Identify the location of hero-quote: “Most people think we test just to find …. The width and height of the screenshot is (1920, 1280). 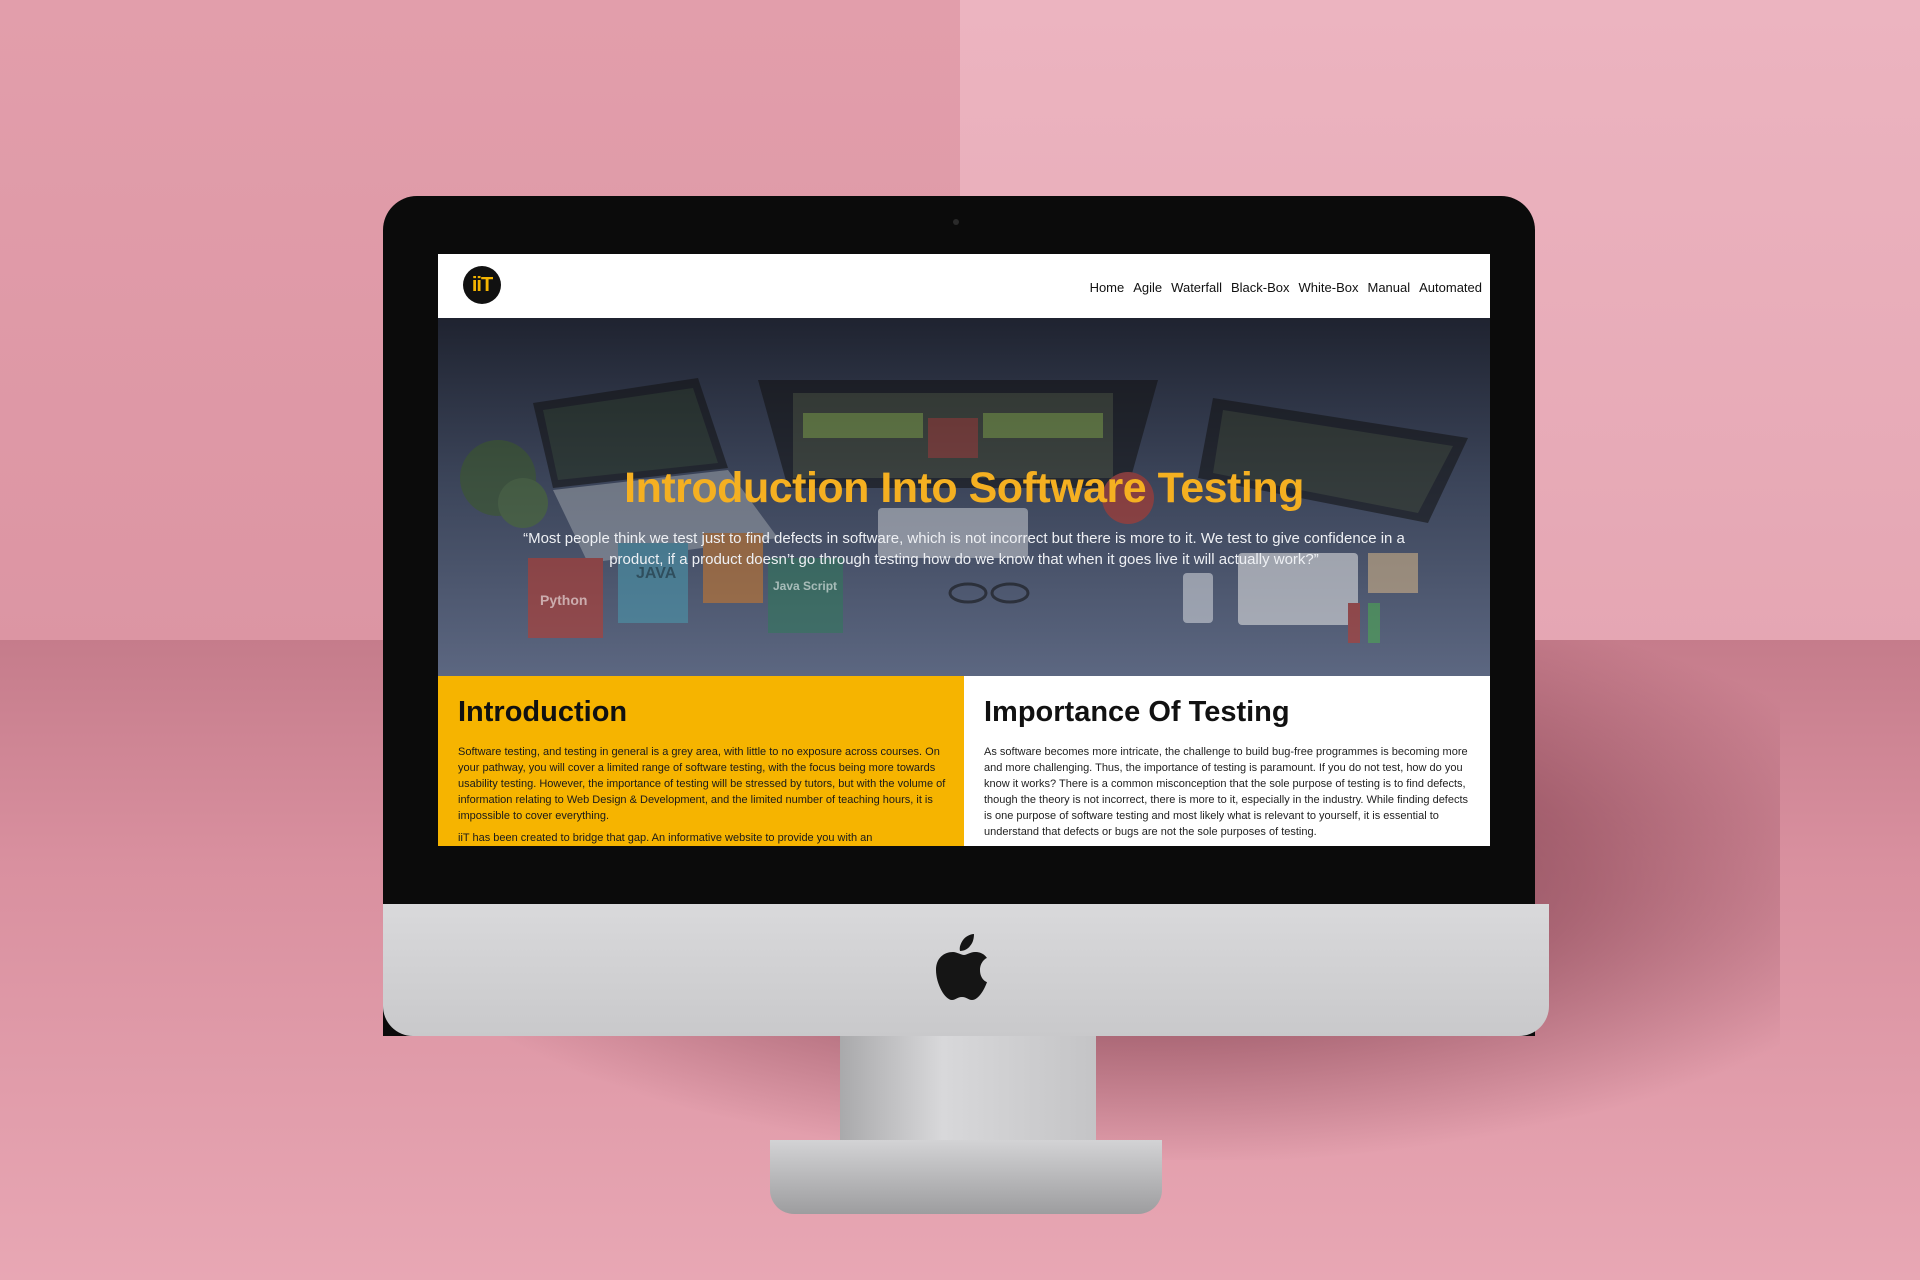
(964, 549).